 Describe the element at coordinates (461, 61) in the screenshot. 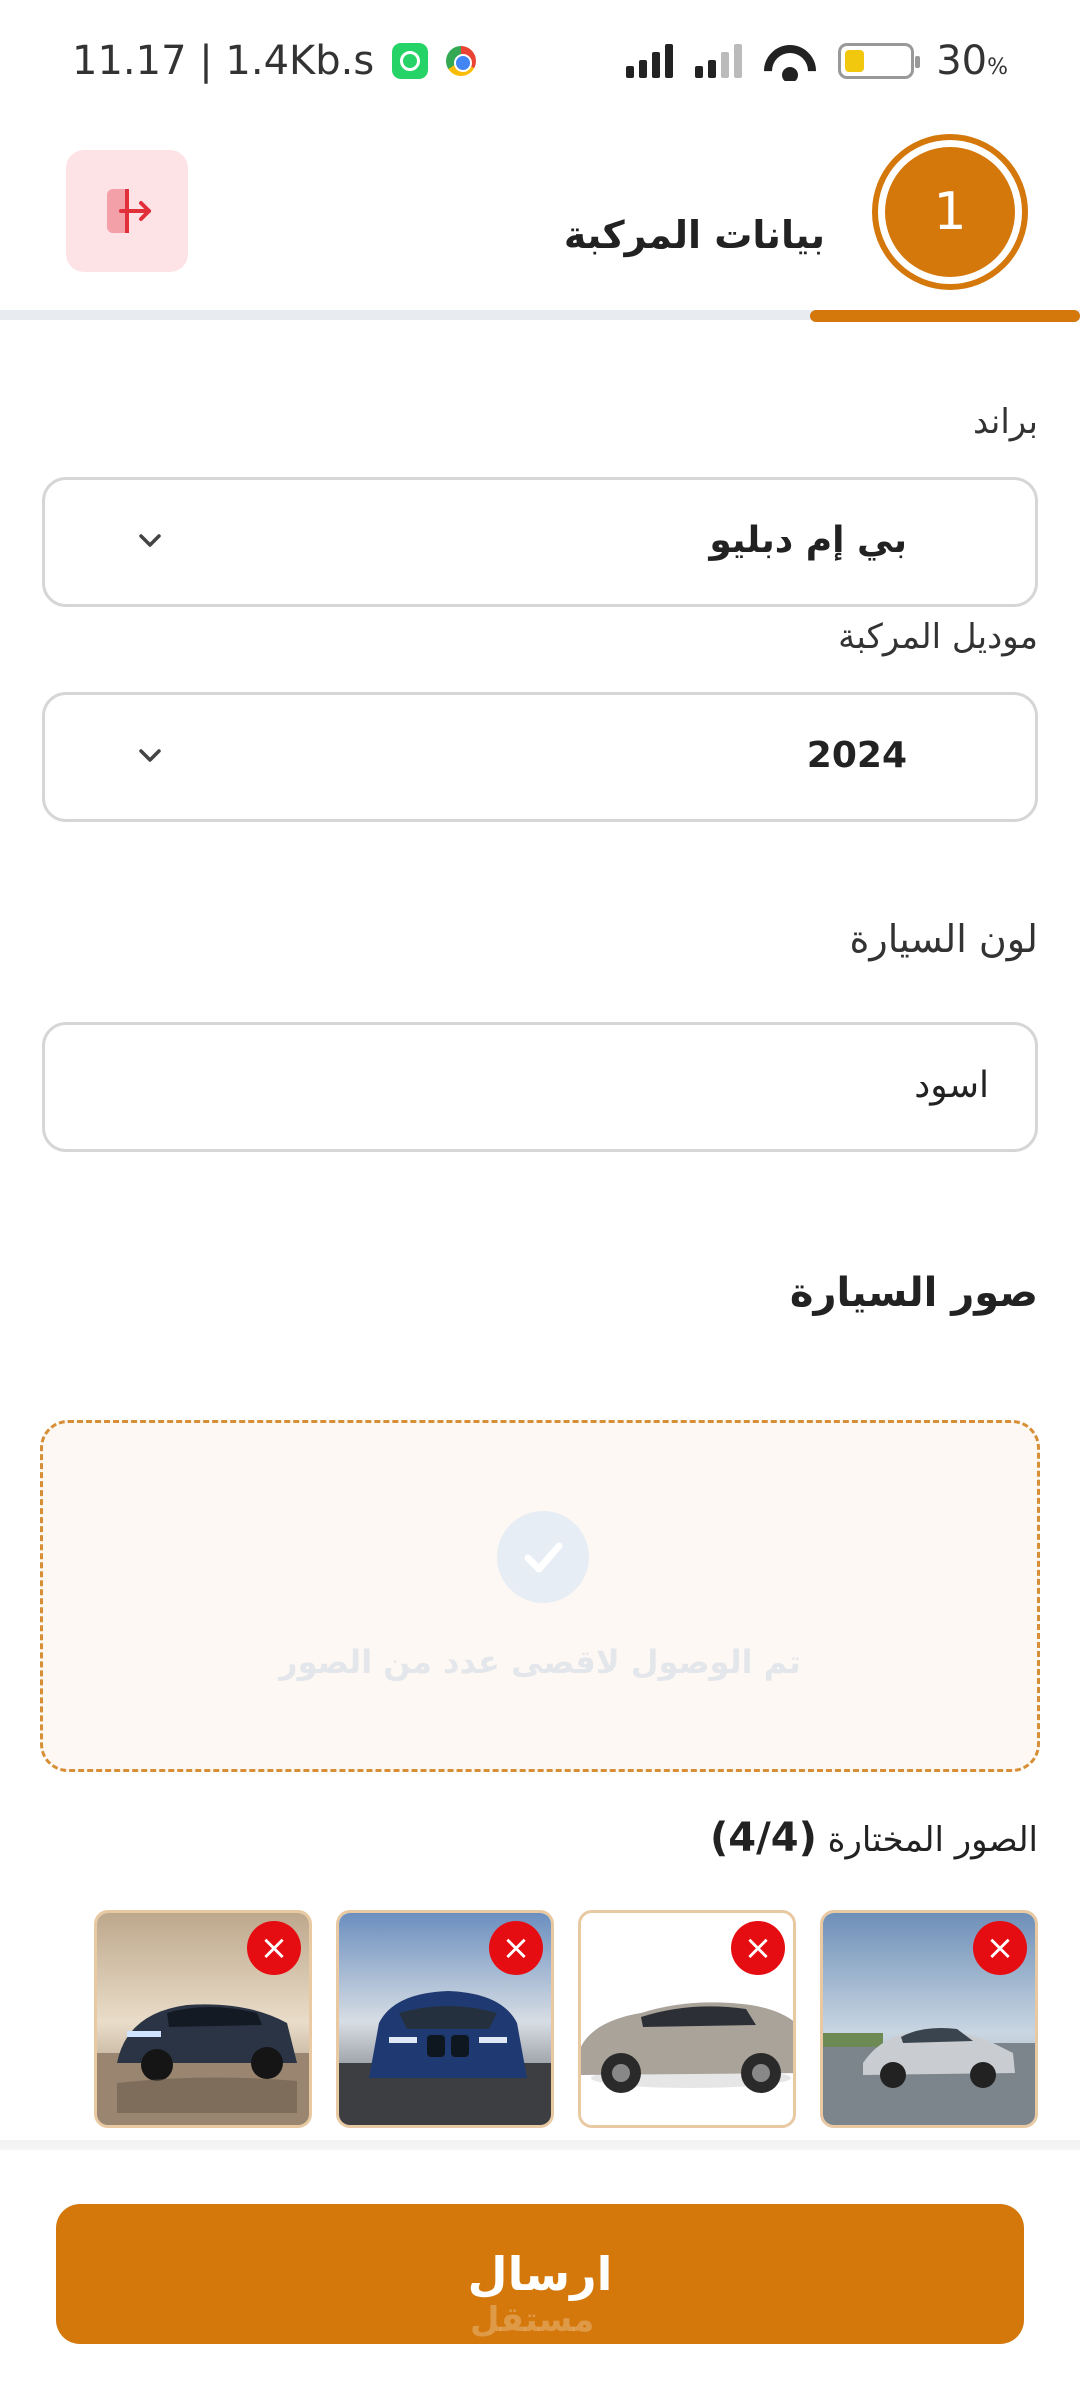

I see `chrome-icon` at that location.